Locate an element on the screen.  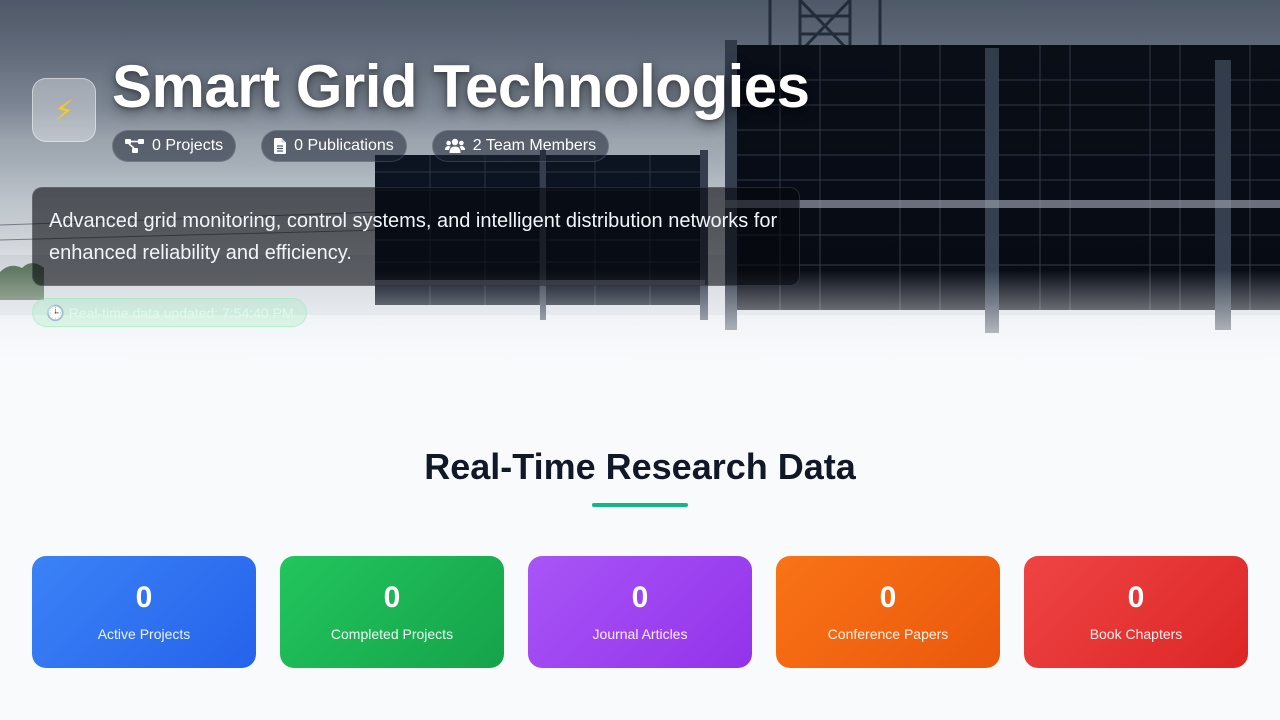
project-diagram-icon is located at coordinates (134, 146).